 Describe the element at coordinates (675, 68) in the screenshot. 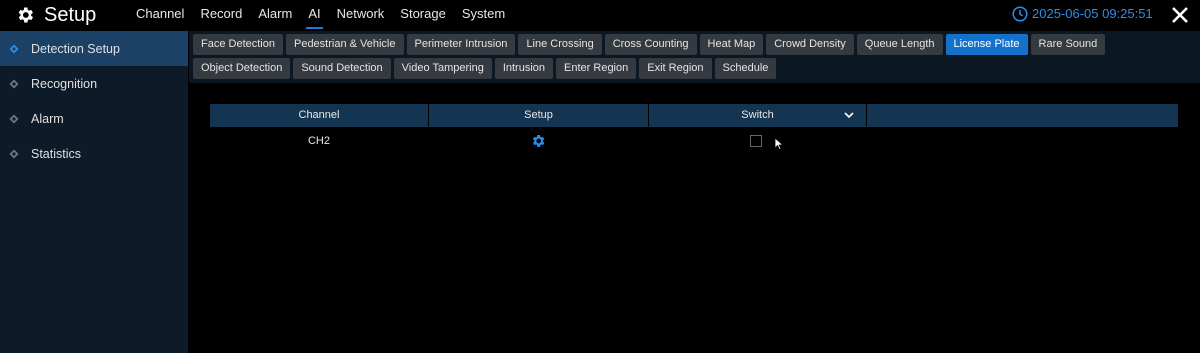

I see `tab-exit-region: Exit Region` at that location.